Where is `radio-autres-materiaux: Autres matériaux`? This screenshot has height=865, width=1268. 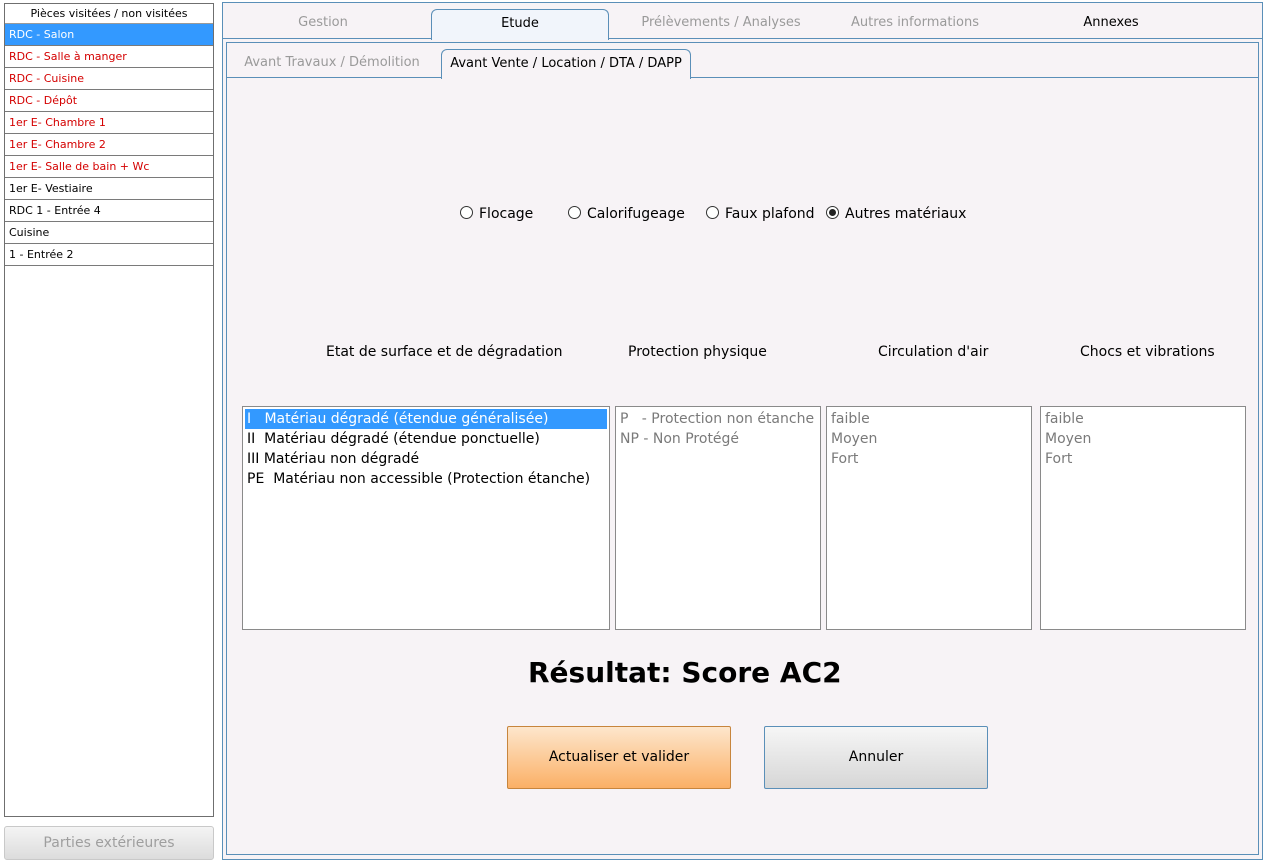 radio-autres-materiaux: Autres matériaux is located at coordinates (896, 214).